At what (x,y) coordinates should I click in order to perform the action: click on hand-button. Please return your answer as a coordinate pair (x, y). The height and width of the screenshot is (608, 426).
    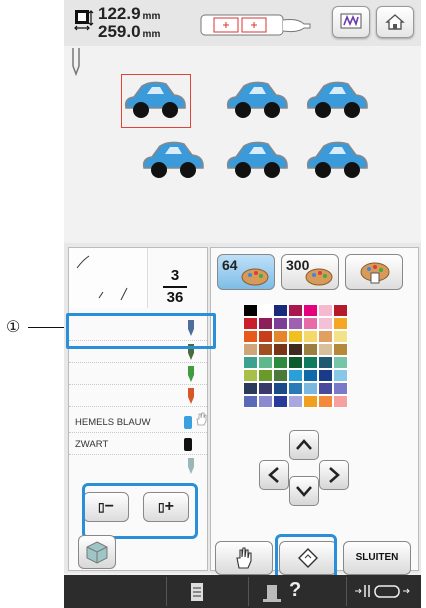
    Looking at the image, I should click on (244, 558).